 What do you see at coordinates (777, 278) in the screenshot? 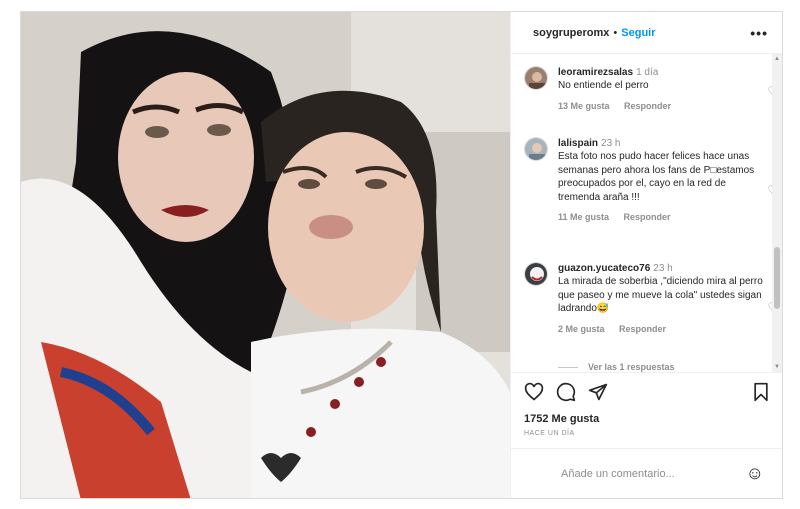
I see `scrollbar-thumb` at bounding box center [777, 278].